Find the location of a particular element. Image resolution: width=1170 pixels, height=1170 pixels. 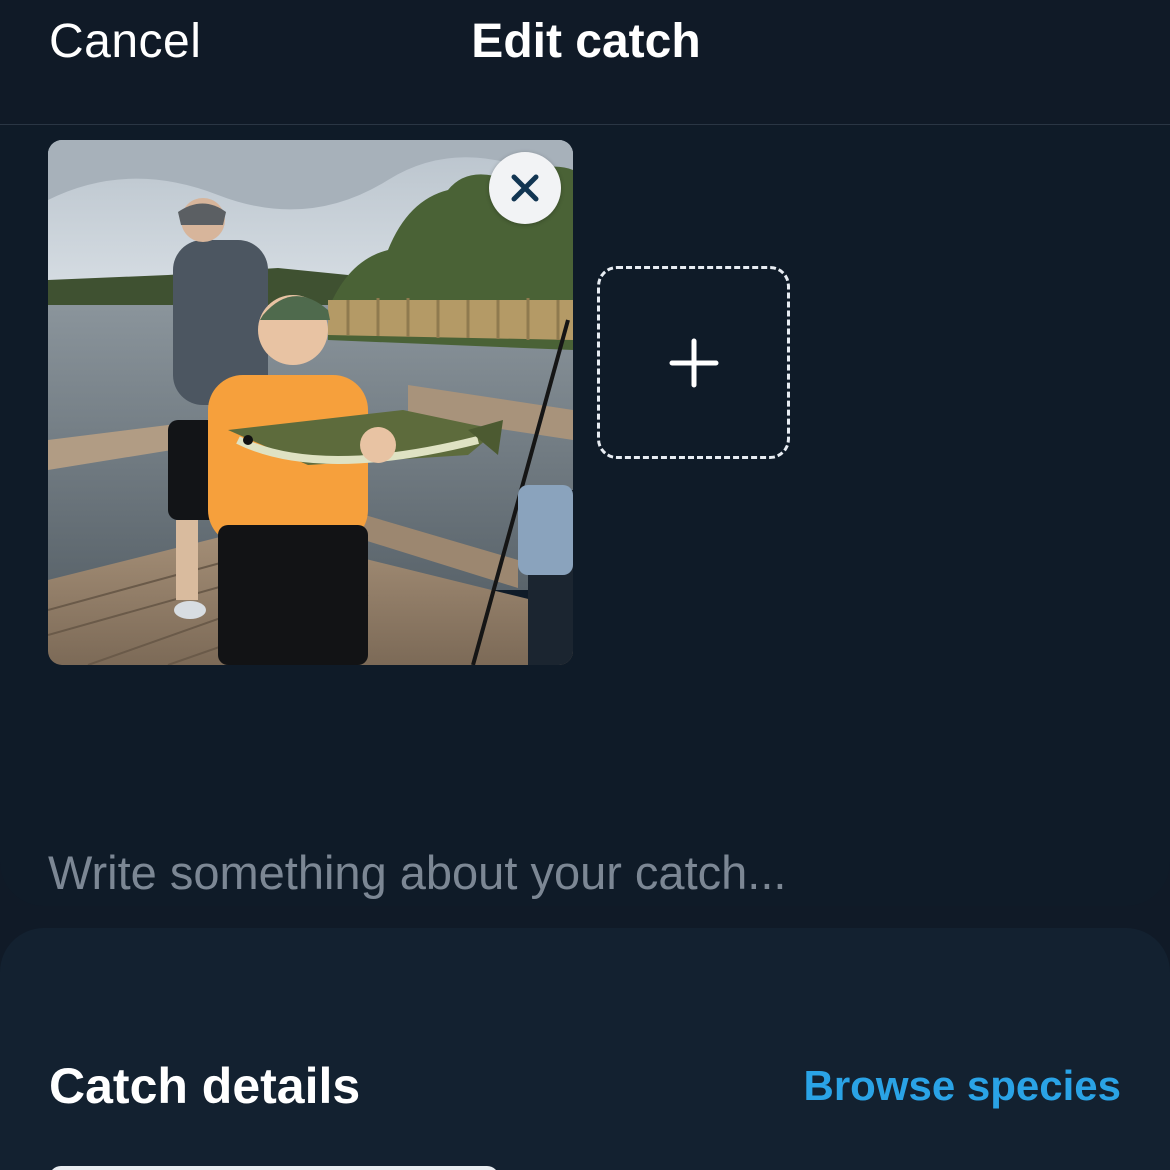

browse-species-link: Browse species is located at coordinates (962, 1086).